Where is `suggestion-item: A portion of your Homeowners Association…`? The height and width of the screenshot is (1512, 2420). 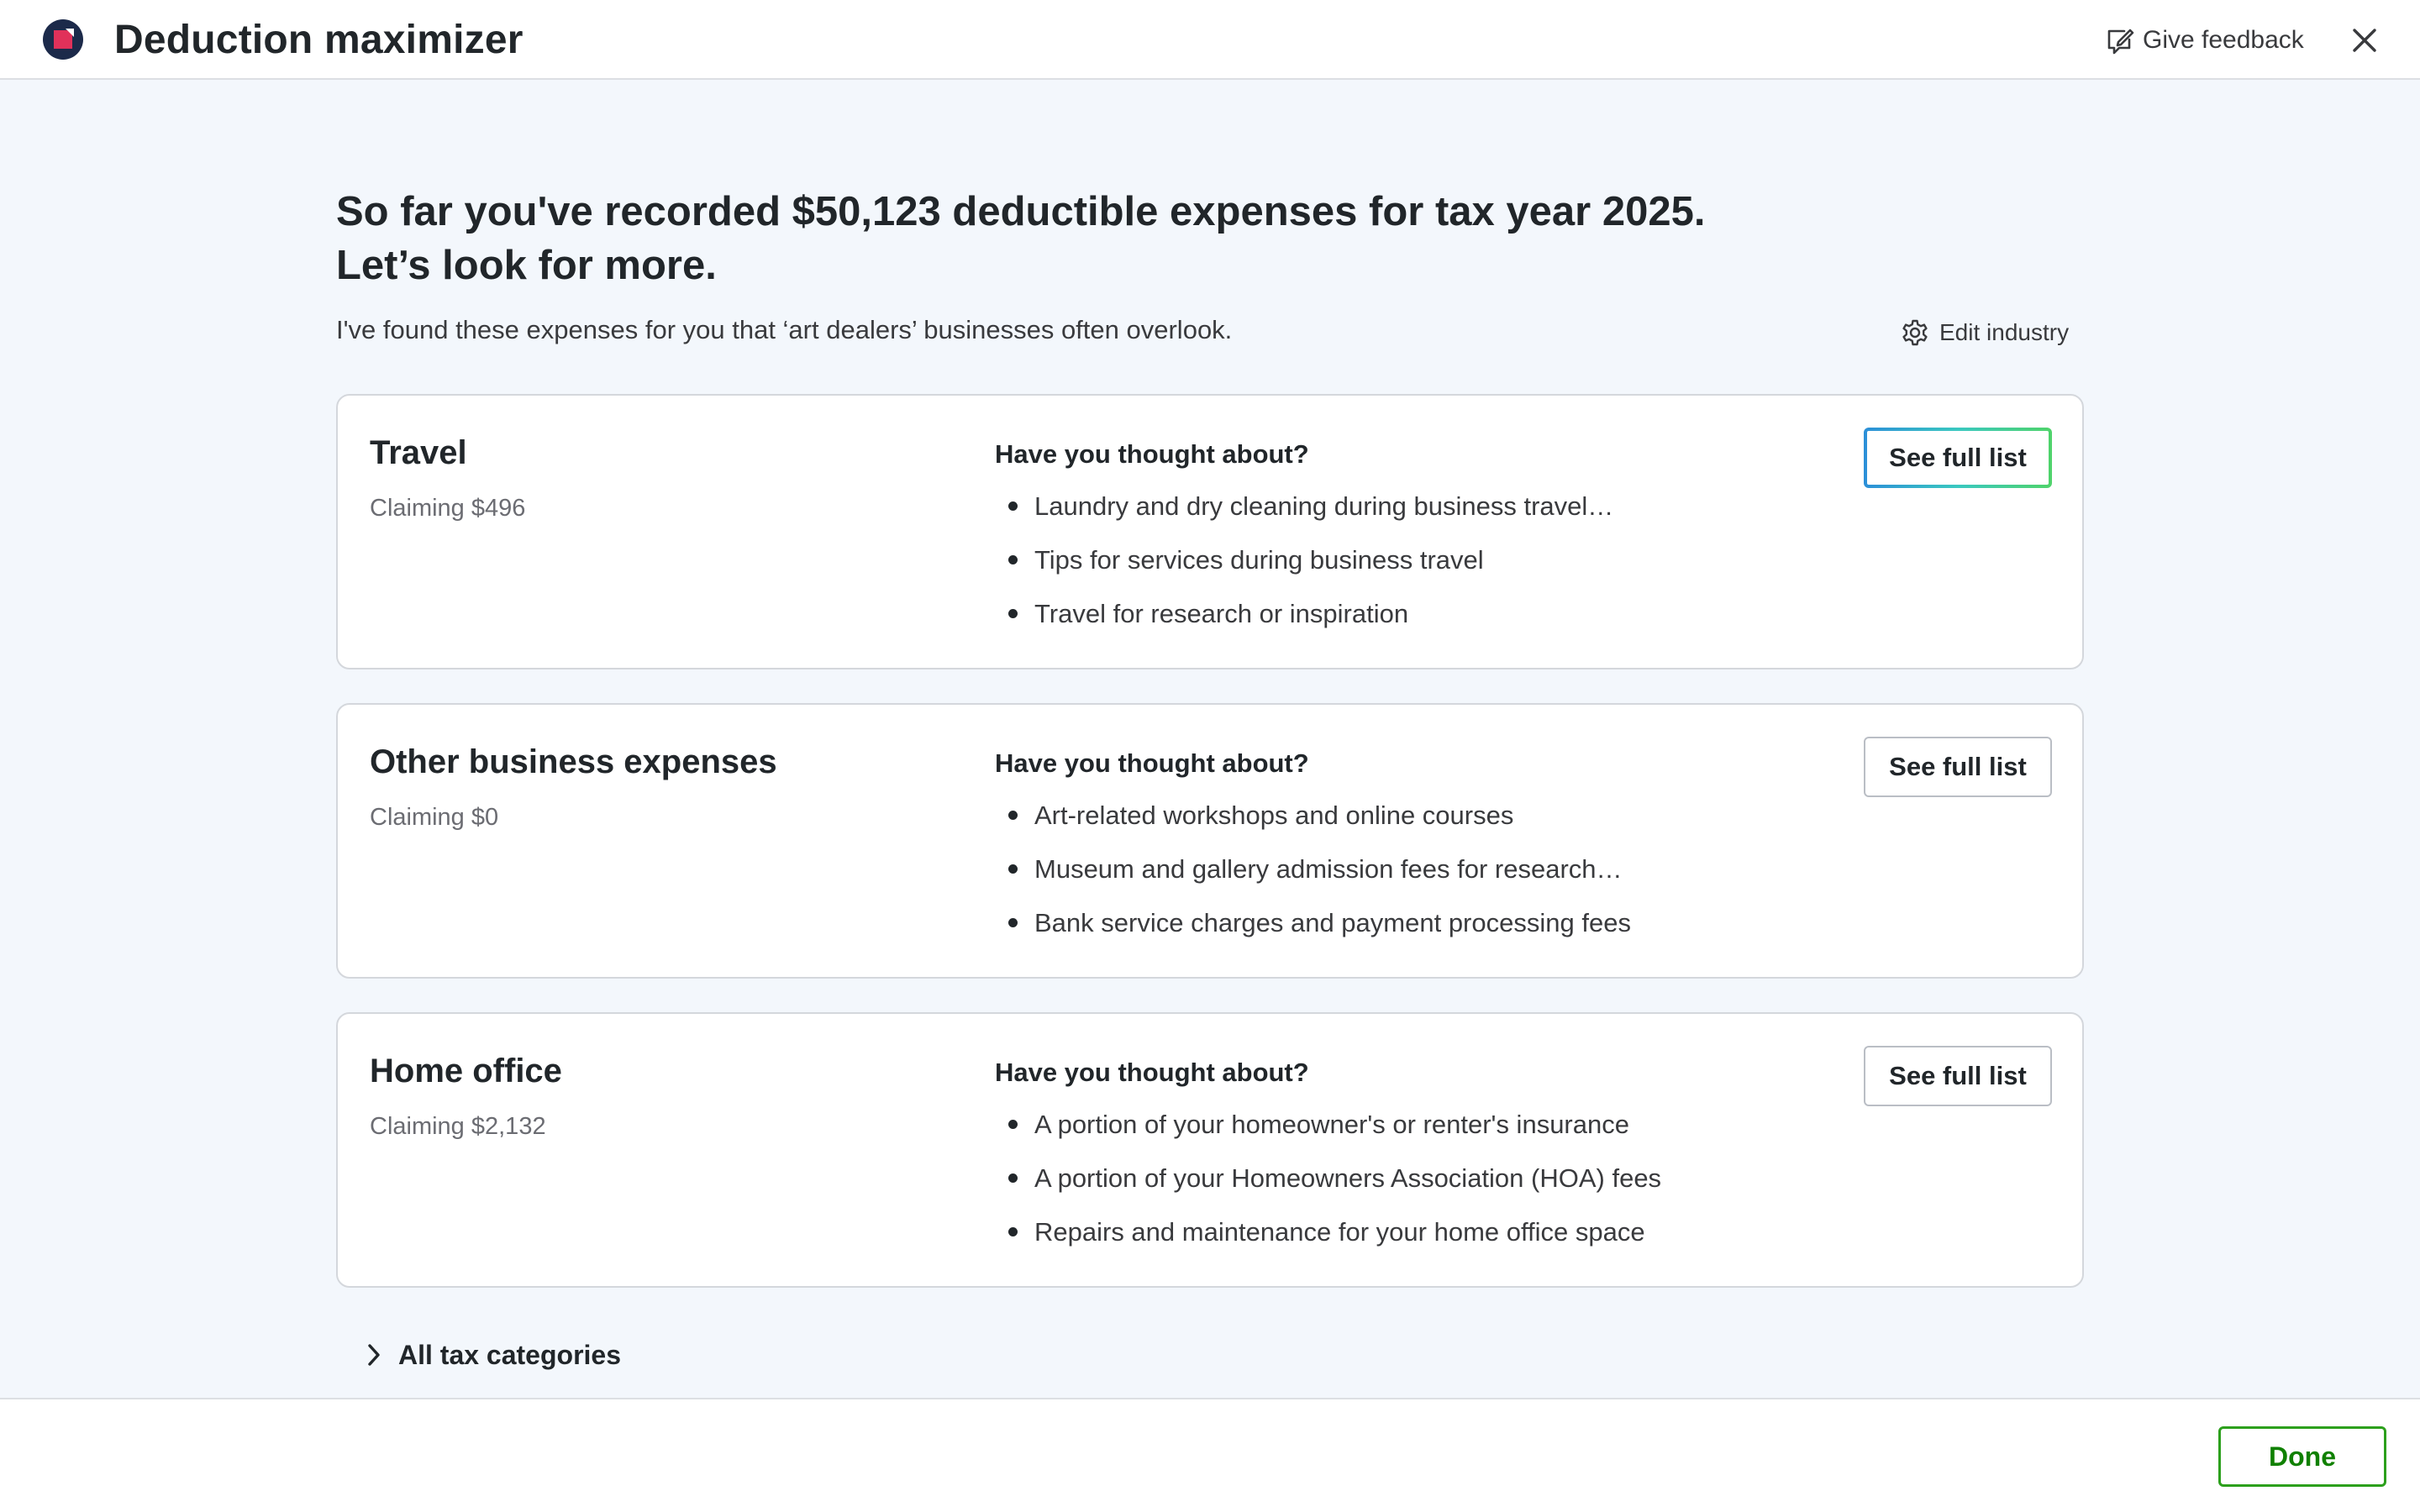
suggestion-item: A portion of your Homeowners Association… is located at coordinates (1328, 1187).